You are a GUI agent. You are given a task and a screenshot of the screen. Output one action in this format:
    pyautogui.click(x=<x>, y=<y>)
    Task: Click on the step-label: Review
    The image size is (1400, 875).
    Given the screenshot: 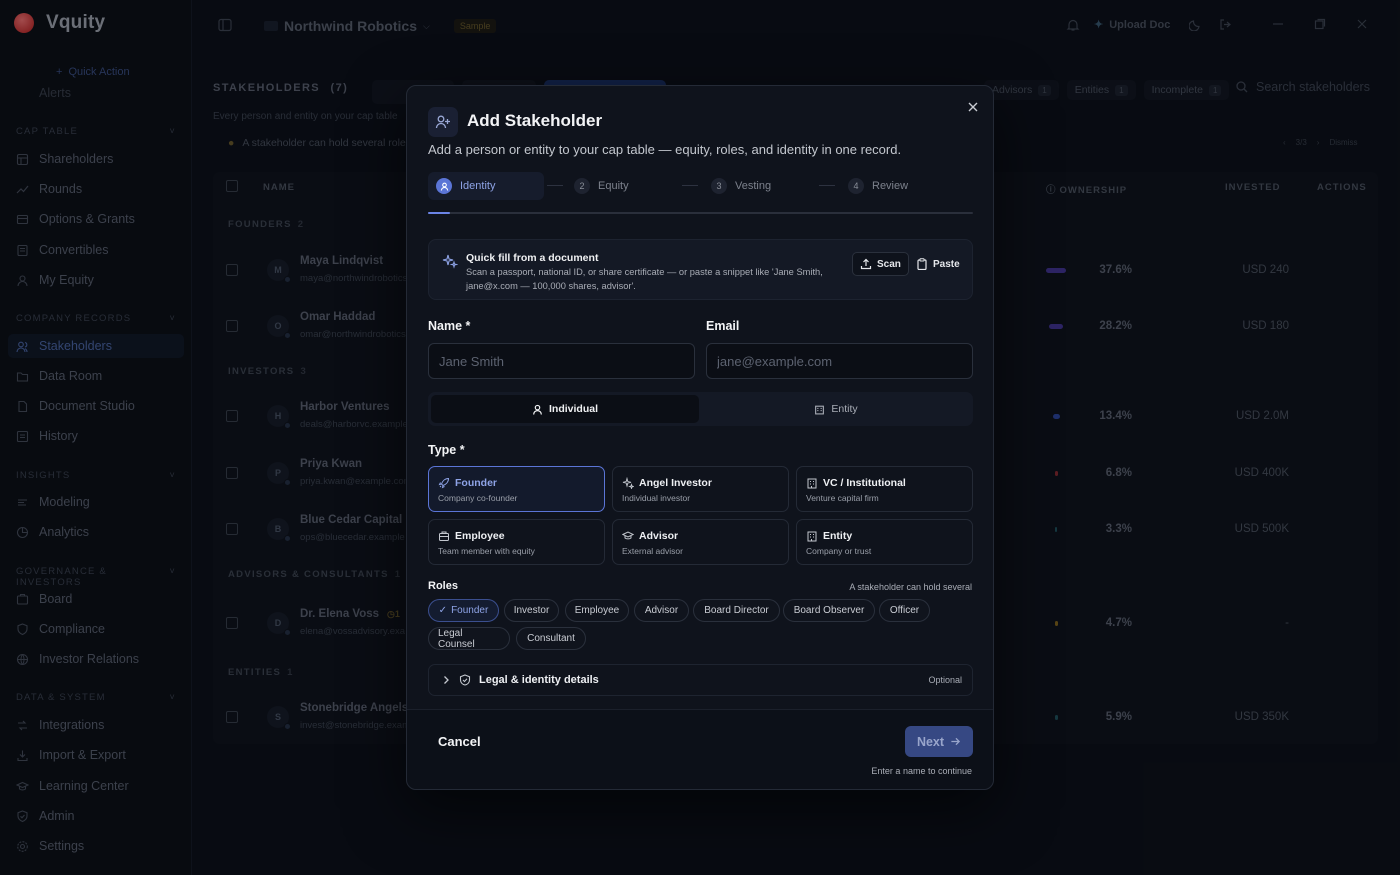 What is the action you would take?
    pyautogui.click(x=890, y=186)
    